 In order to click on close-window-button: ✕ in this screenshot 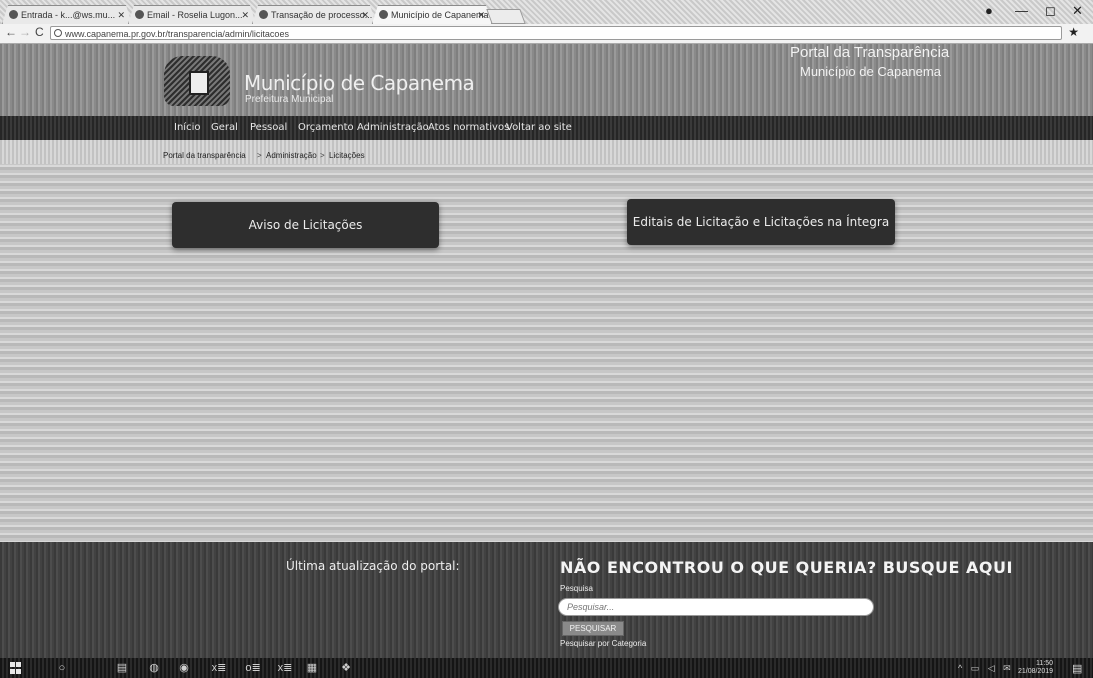, I will do `click(1077, 11)`.